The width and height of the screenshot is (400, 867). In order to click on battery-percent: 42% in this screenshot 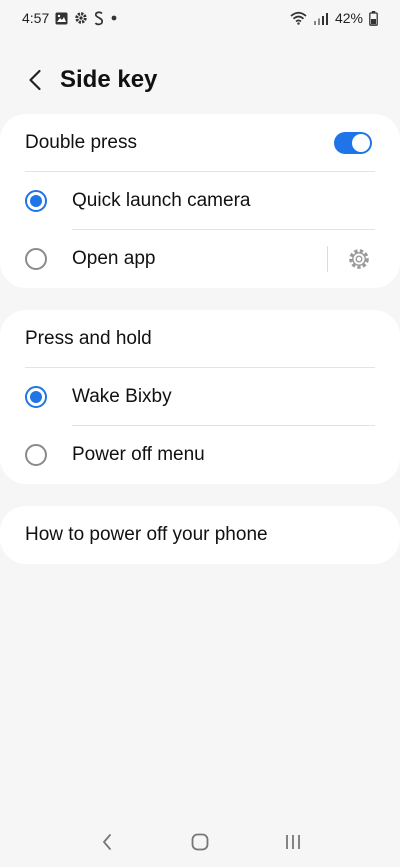, I will do `click(348, 18)`.